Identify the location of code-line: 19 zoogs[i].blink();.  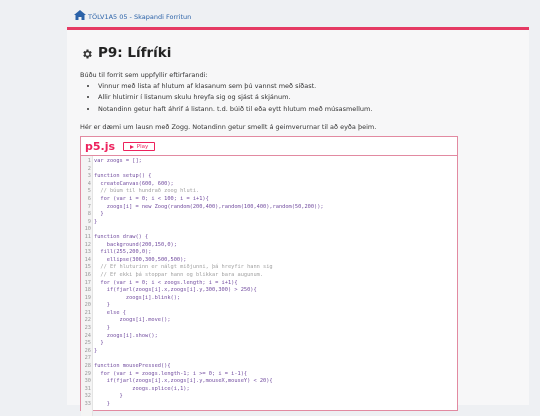
(269, 299).